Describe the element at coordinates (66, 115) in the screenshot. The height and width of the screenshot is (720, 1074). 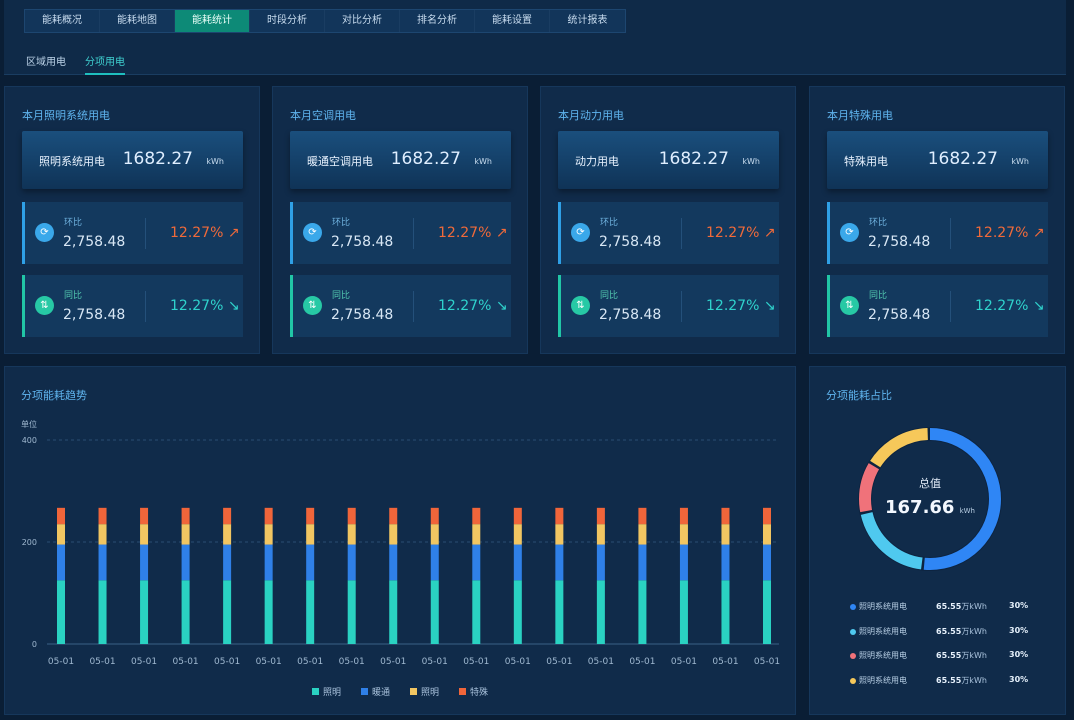
I see `card-title: 本月照明系统用电` at that location.